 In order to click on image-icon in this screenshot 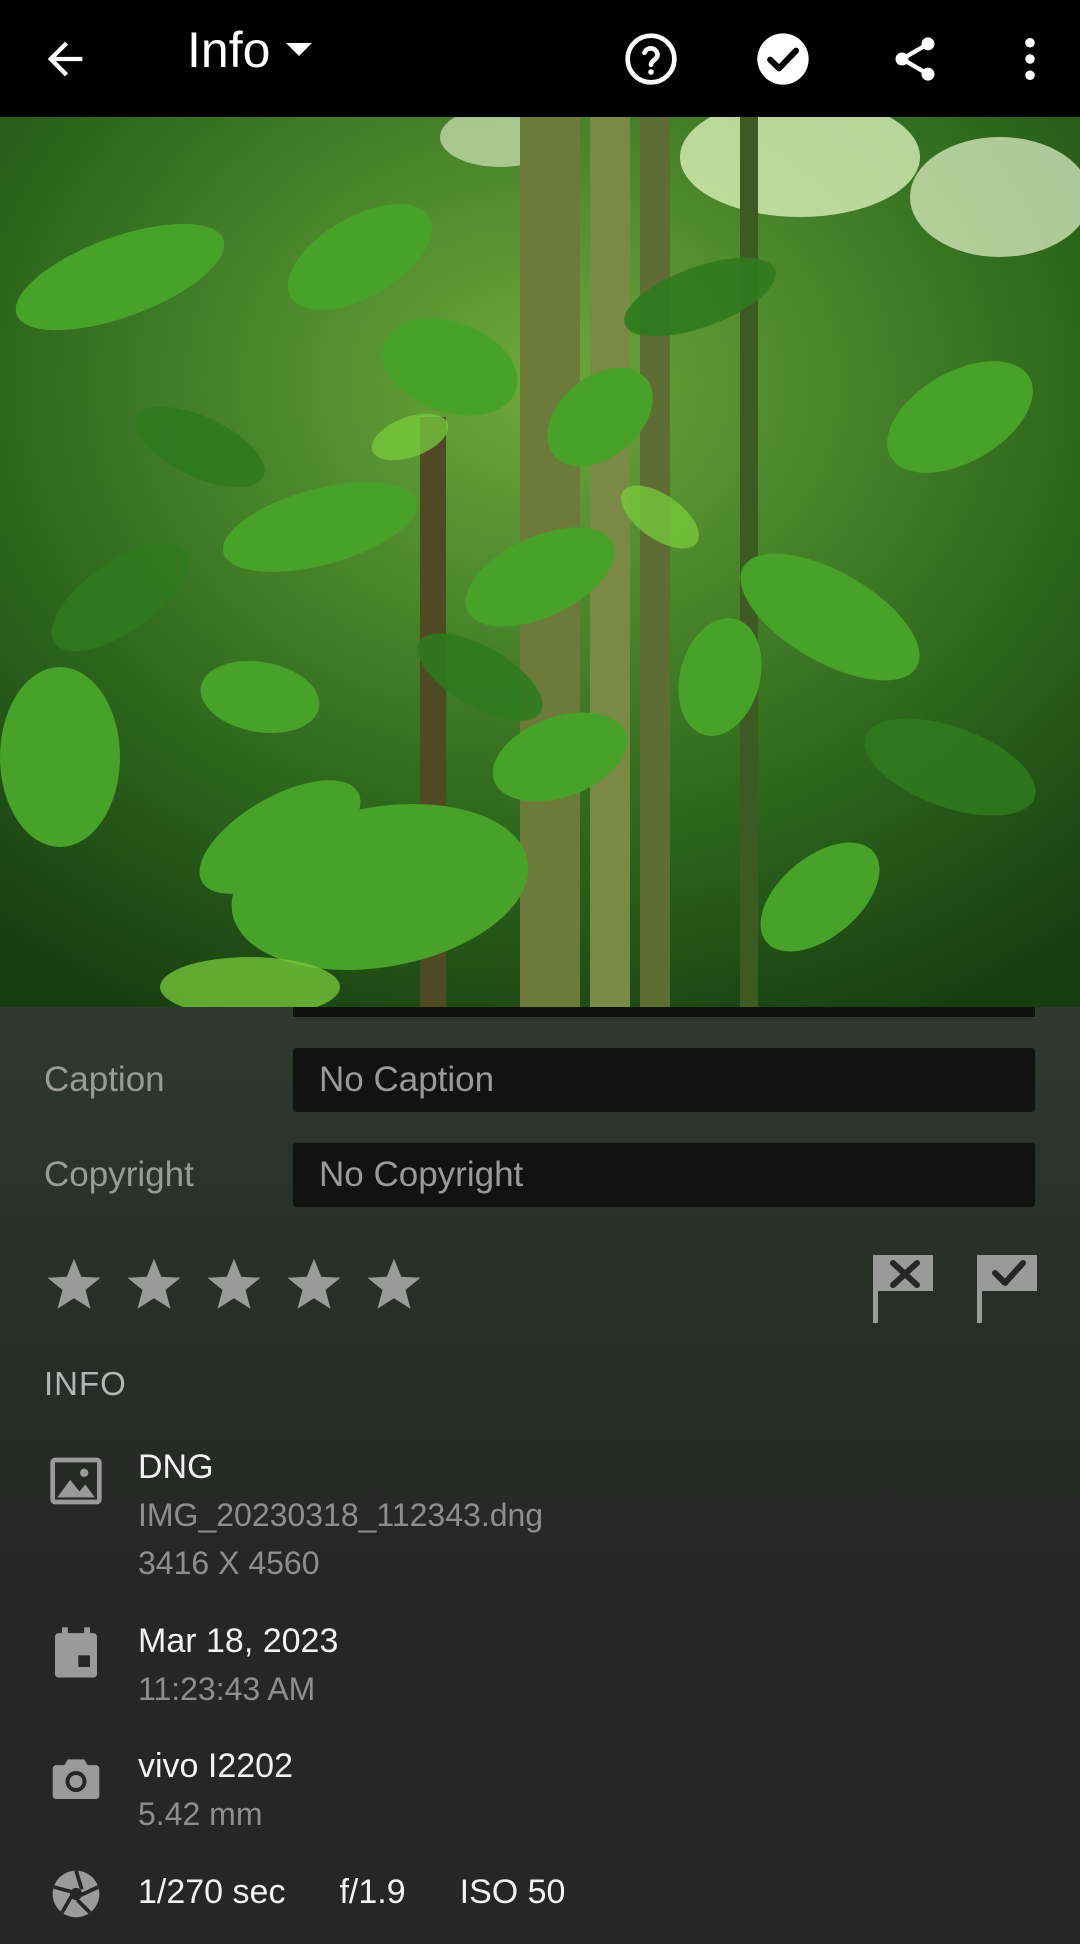, I will do `click(76, 1481)`.